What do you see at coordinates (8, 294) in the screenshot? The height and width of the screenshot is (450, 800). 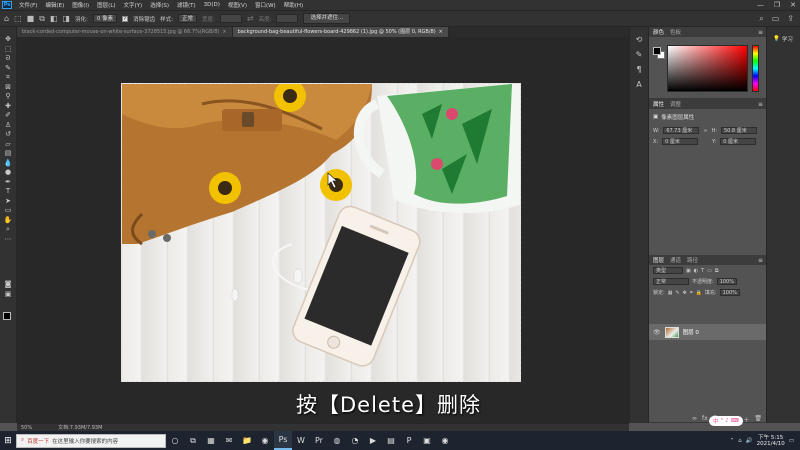 I see `screen-mode-icon: ▣` at bounding box center [8, 294].